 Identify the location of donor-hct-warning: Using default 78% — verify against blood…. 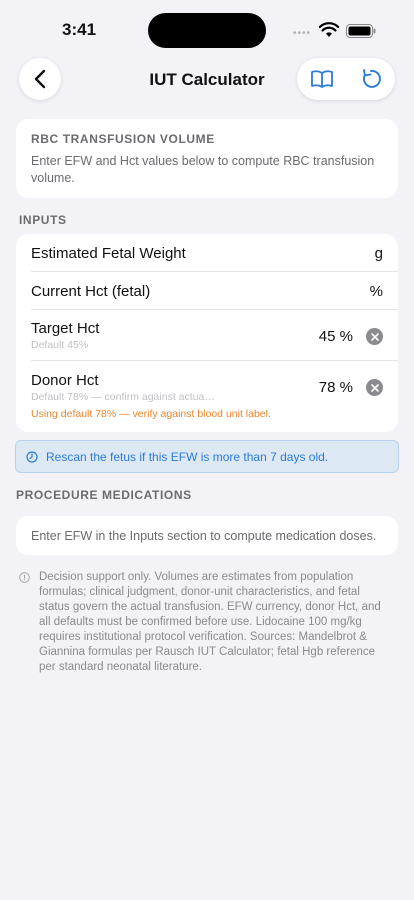
(151, 414).